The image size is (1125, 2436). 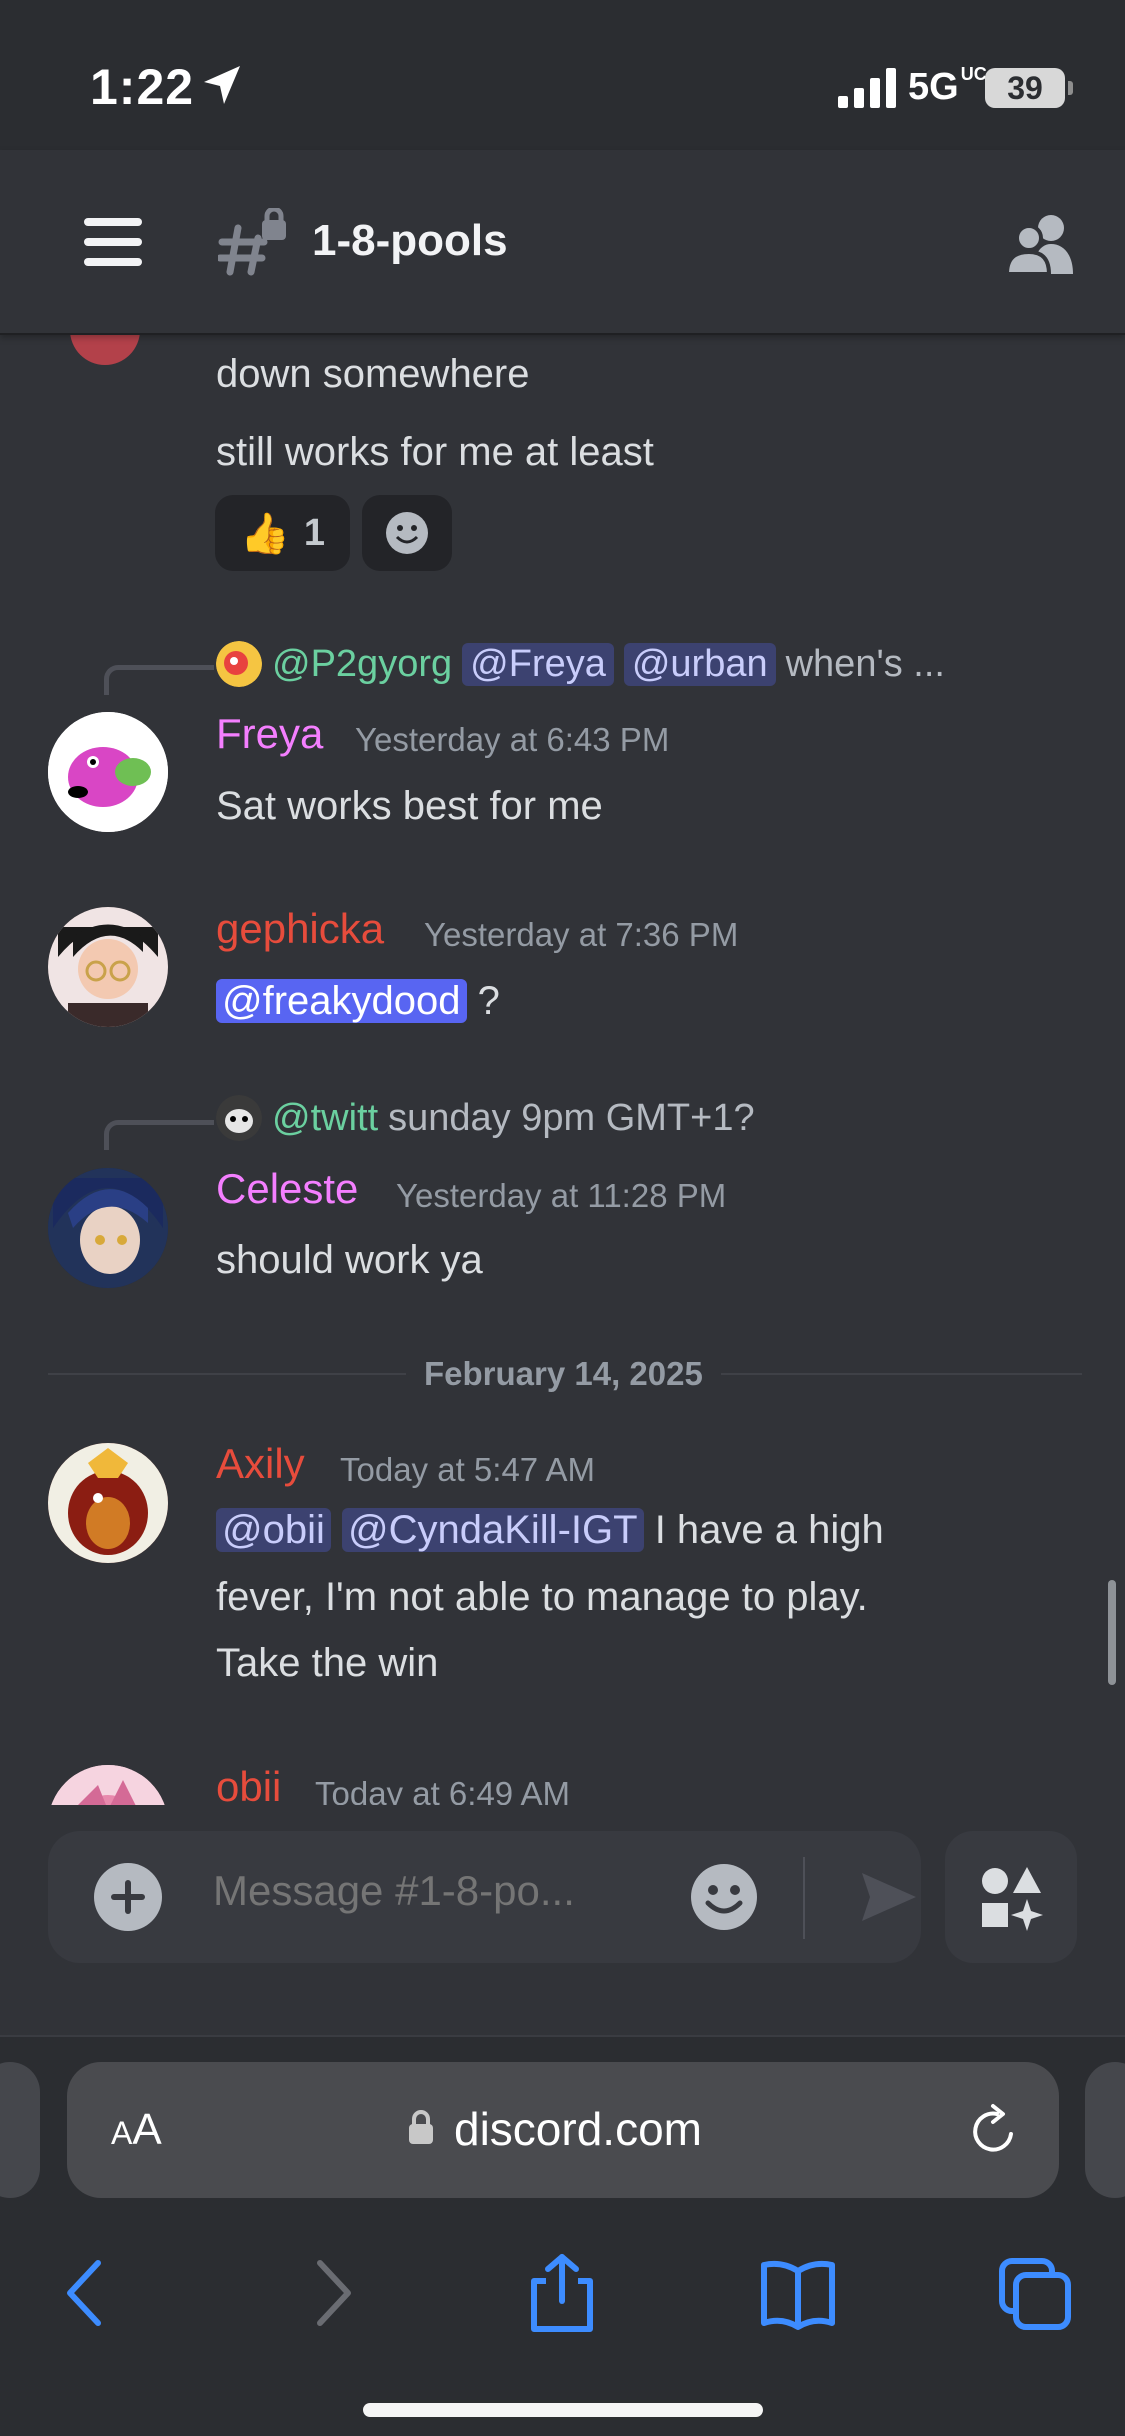 What do you see at coordinates (889, 1897) in the screenshot?
I see `send-icon` at bounding box center [889, 1897].